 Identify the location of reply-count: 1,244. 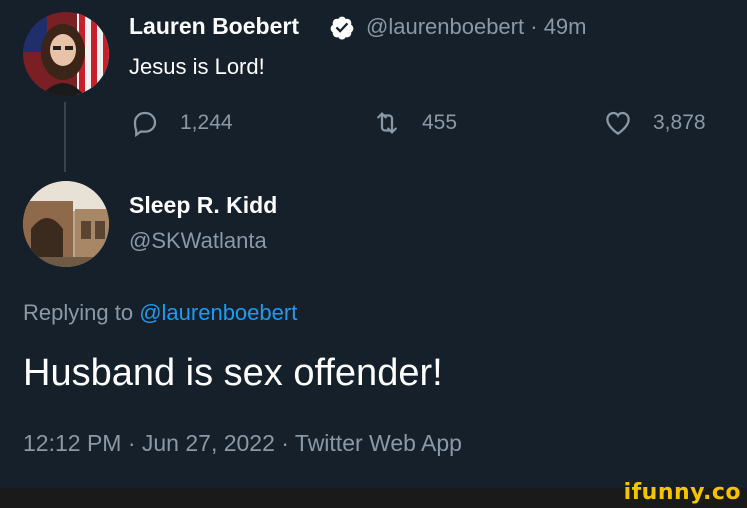
(206, 122).